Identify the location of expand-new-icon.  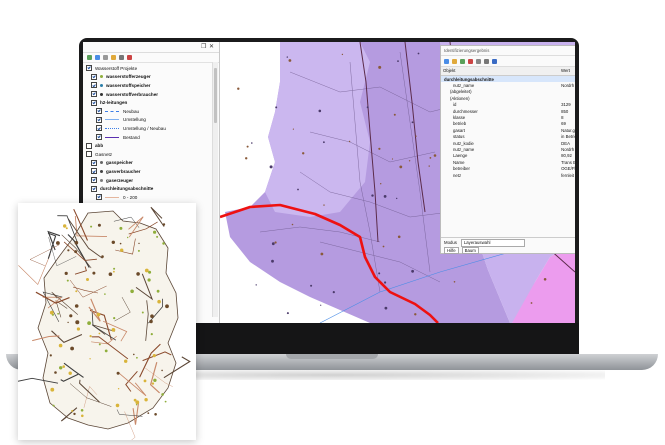
(462, 61).